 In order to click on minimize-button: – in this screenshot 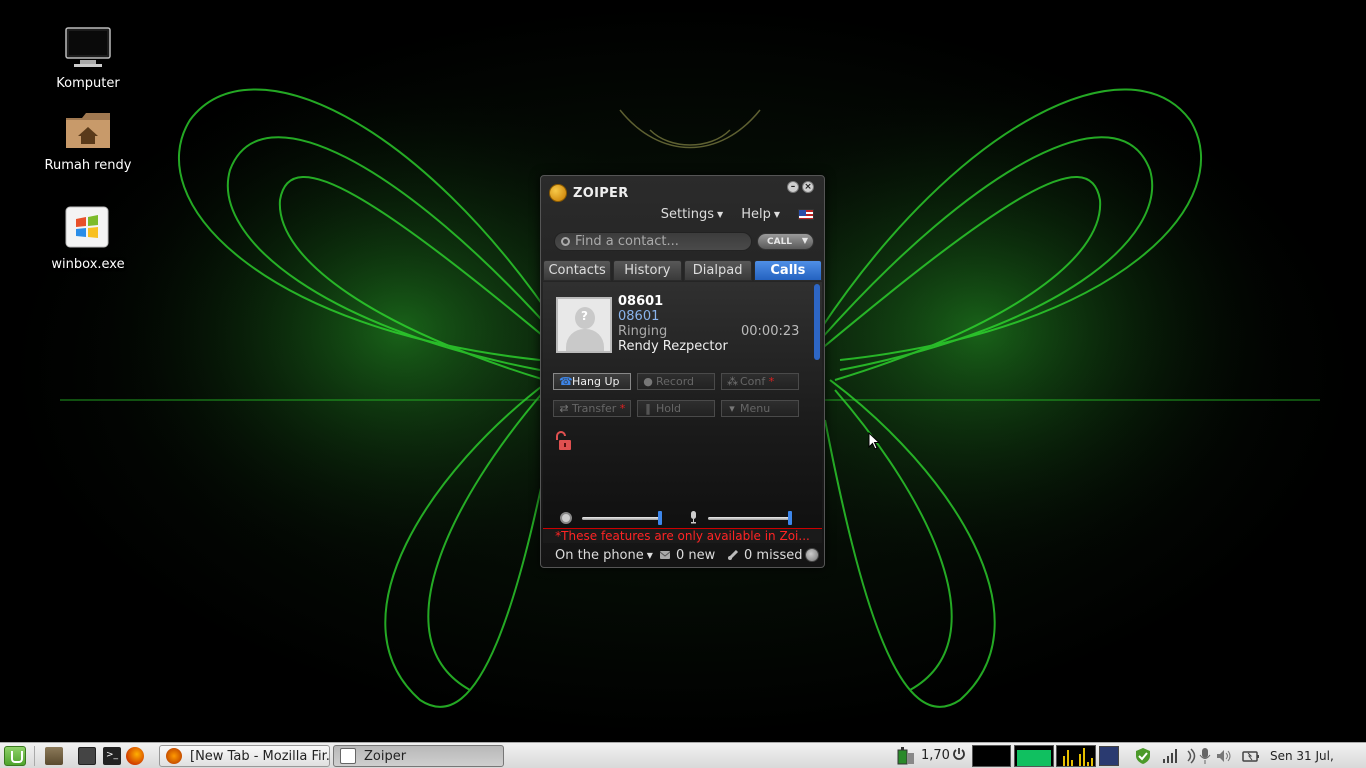, I will do `click(793, 187)`.